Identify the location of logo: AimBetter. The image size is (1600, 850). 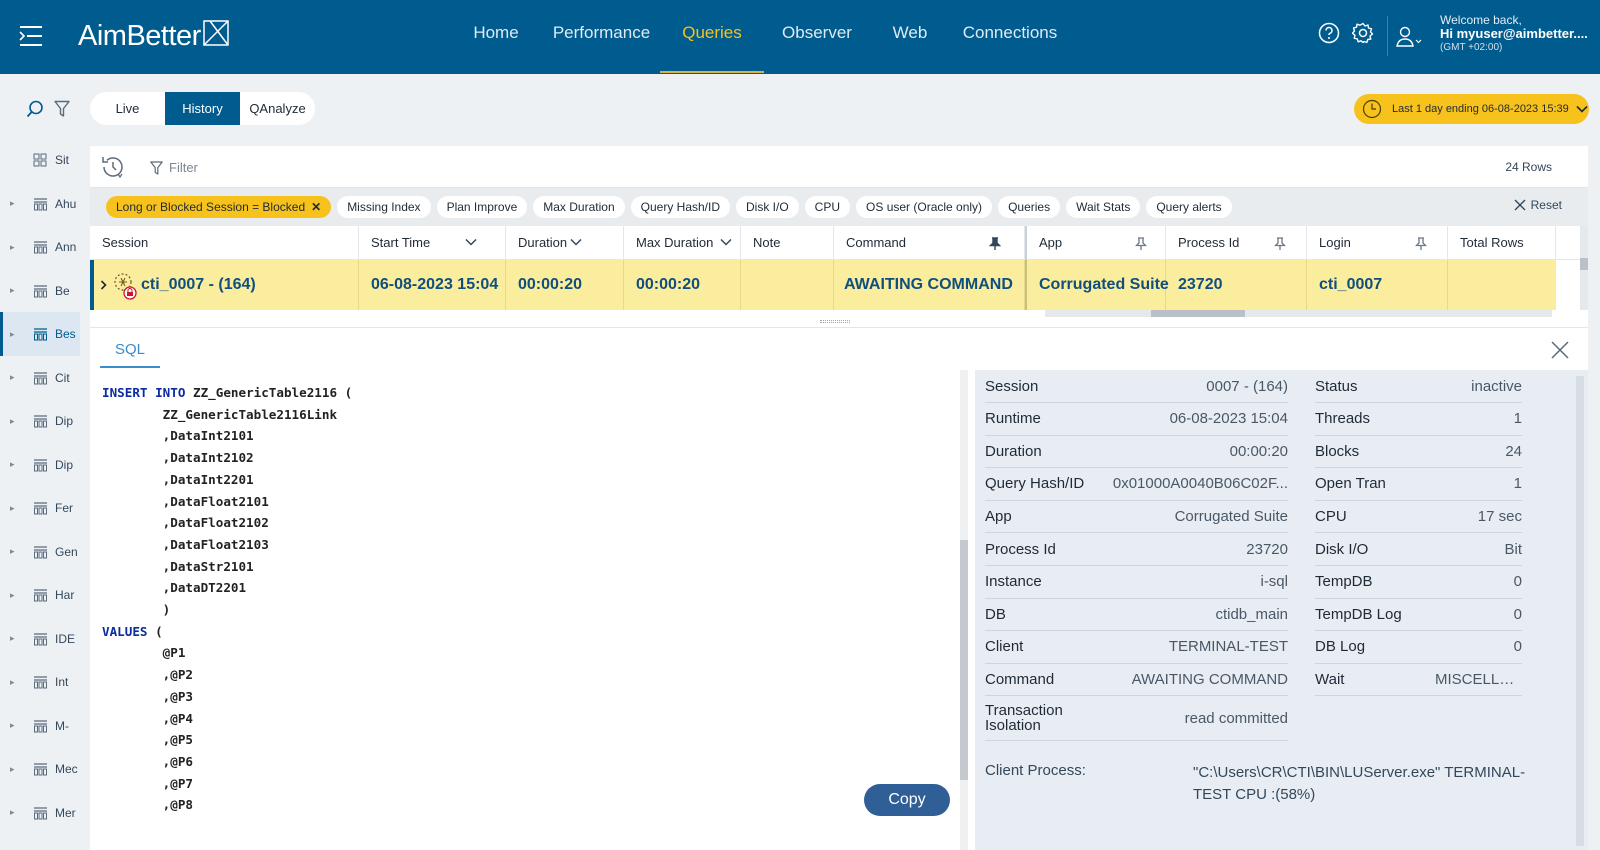
(154, 36).